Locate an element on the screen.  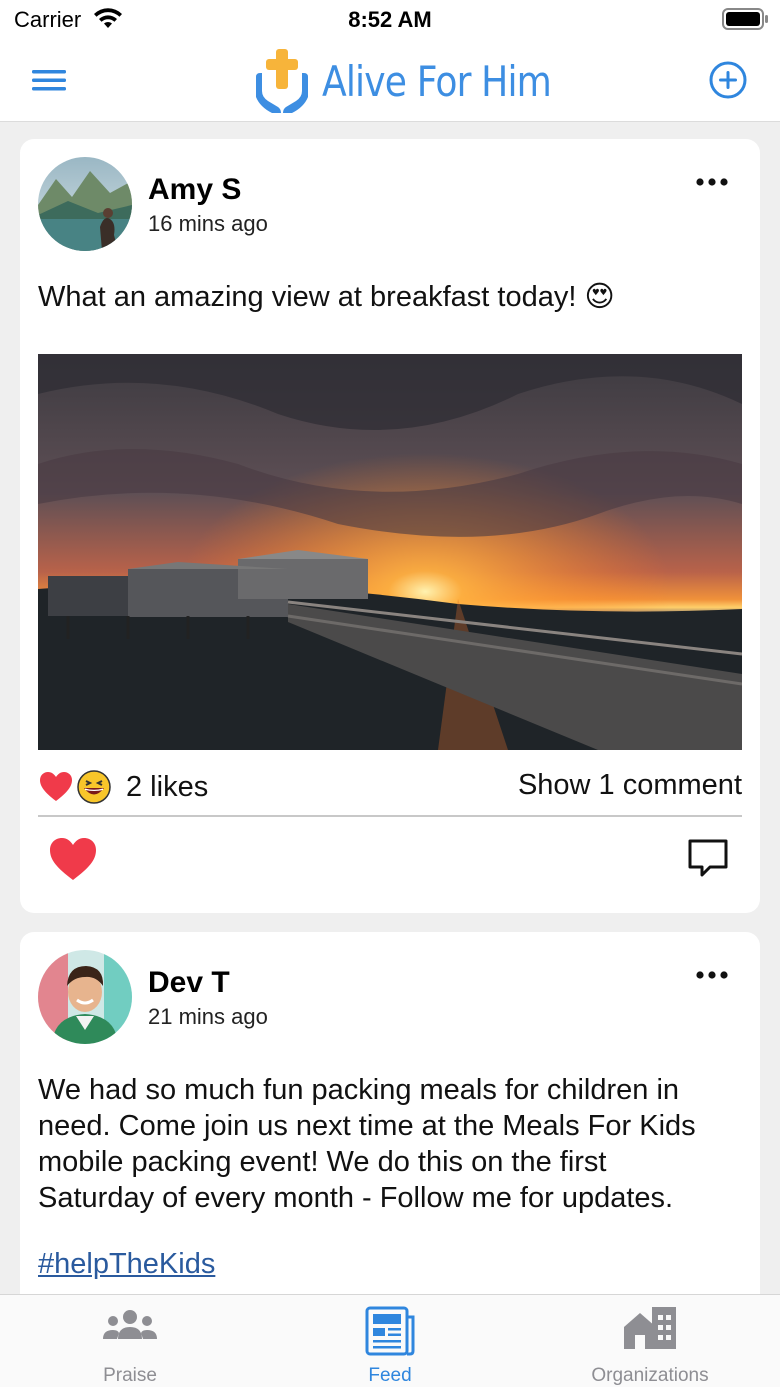
tab-label: Feed is located at coordinates (390, 1375).